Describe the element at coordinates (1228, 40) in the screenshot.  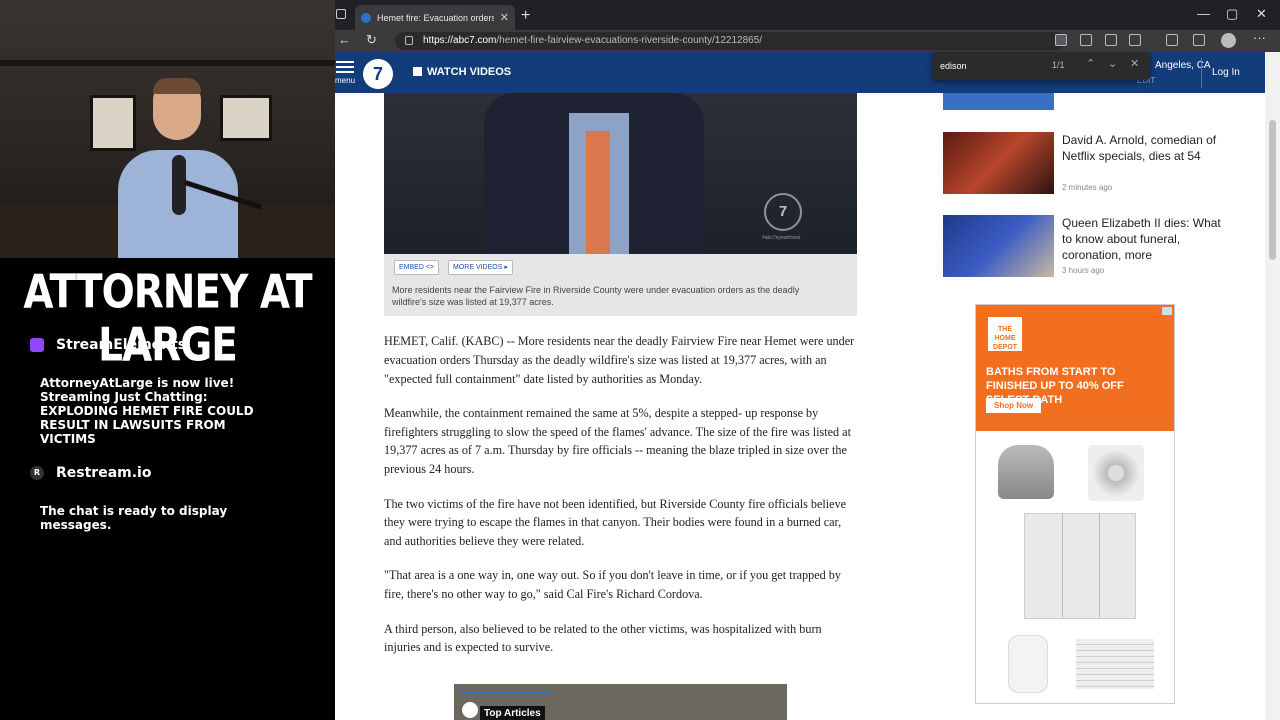
I see `profile-avatar-icon` at that location.